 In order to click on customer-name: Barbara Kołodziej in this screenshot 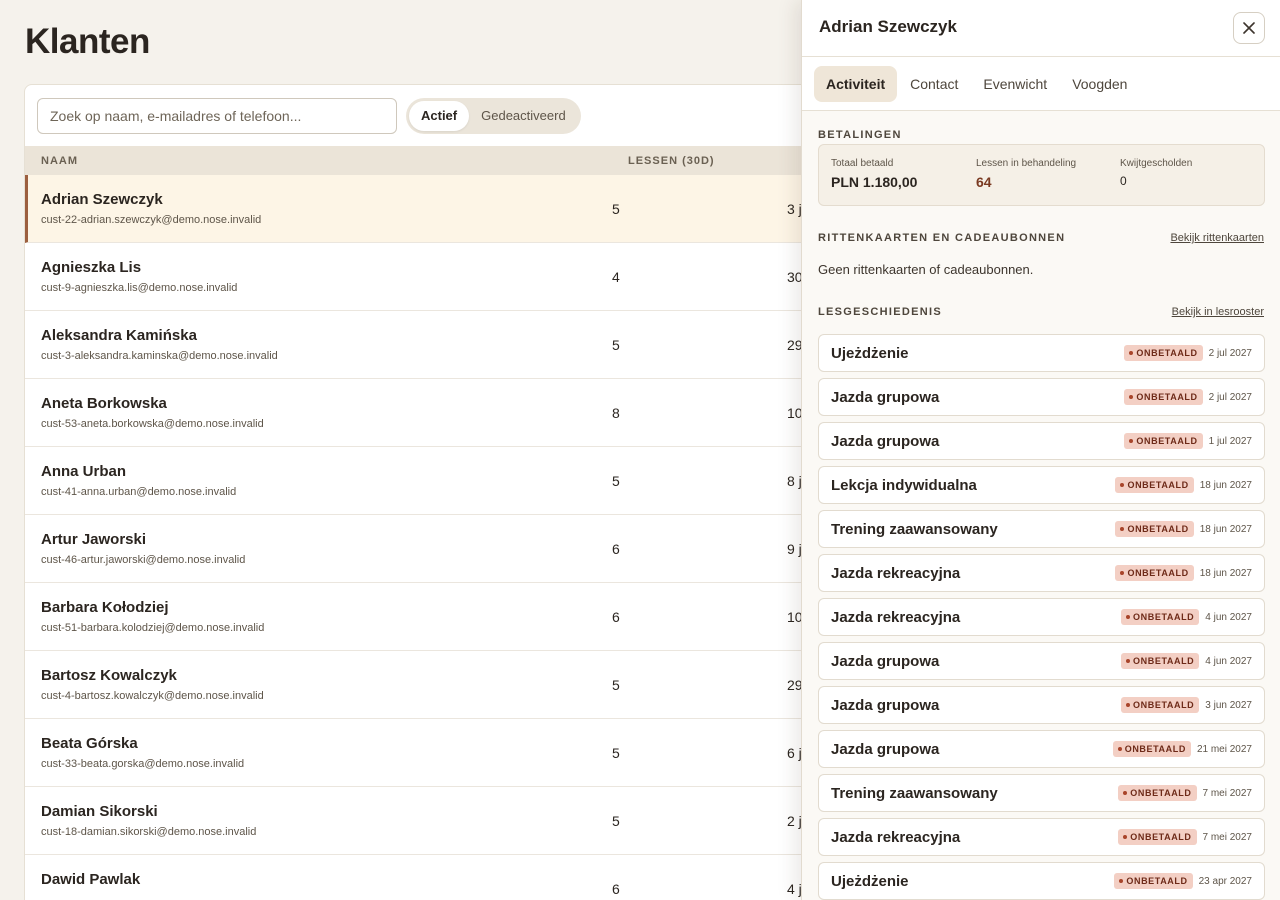, I will do `click(105, 607)`.